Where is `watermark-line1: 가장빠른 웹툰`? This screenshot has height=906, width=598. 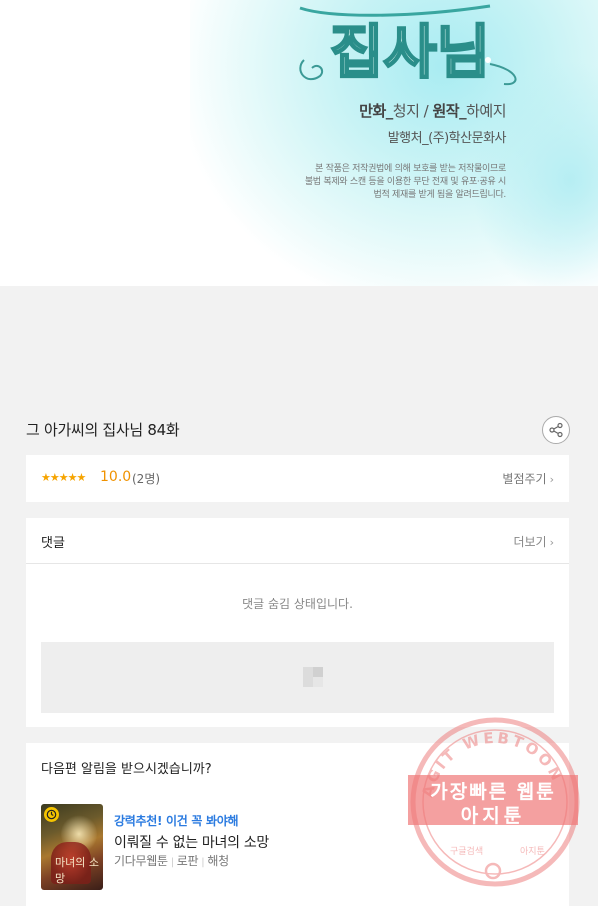
watermark-line1: 가장빠른 웹툰 is located at coordinates (493, 792).